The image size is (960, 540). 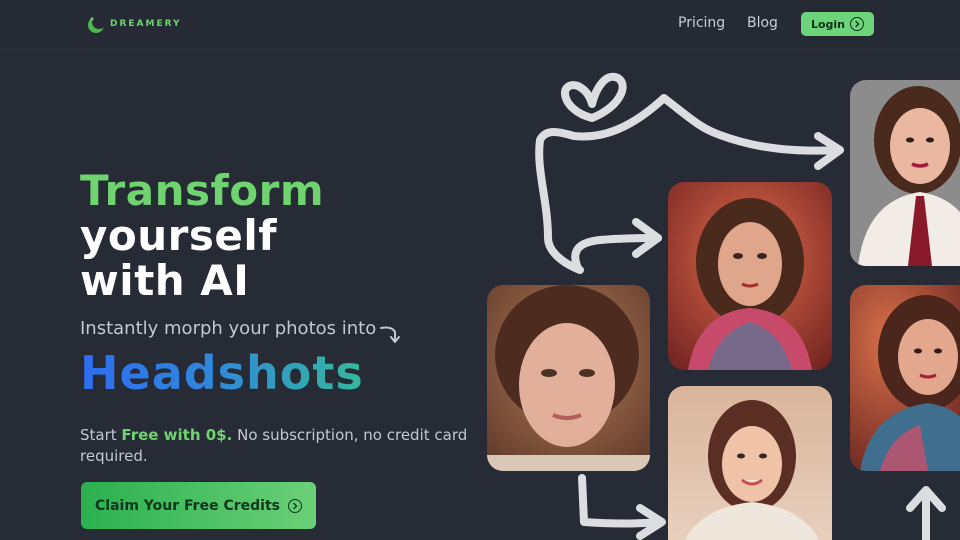 What do you see at coordinates (202, 190) in the screenshot?
I see `hero-title-line1: Transform` at bounding box center [202, 190].